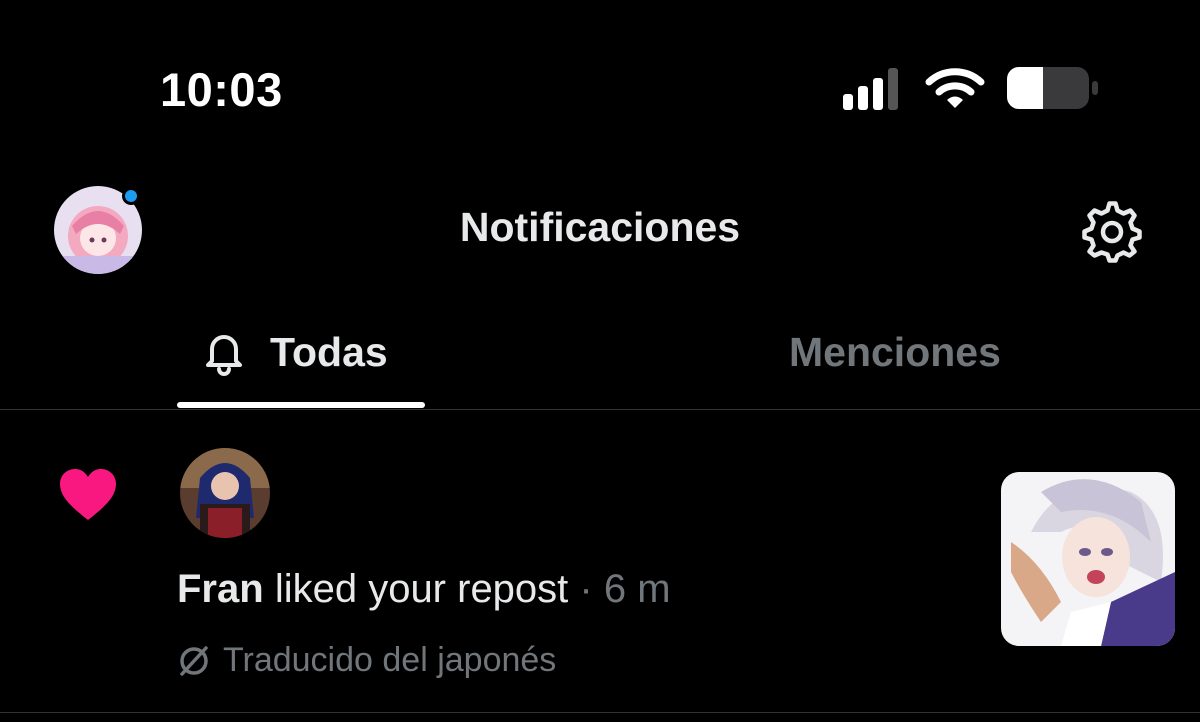 The width and height of the screenshot is (1200, 722). What do you see at coordinates (329, 351) in the screenshot?
I see `tab-all-label: Todas` at bounding box center [329, 351].